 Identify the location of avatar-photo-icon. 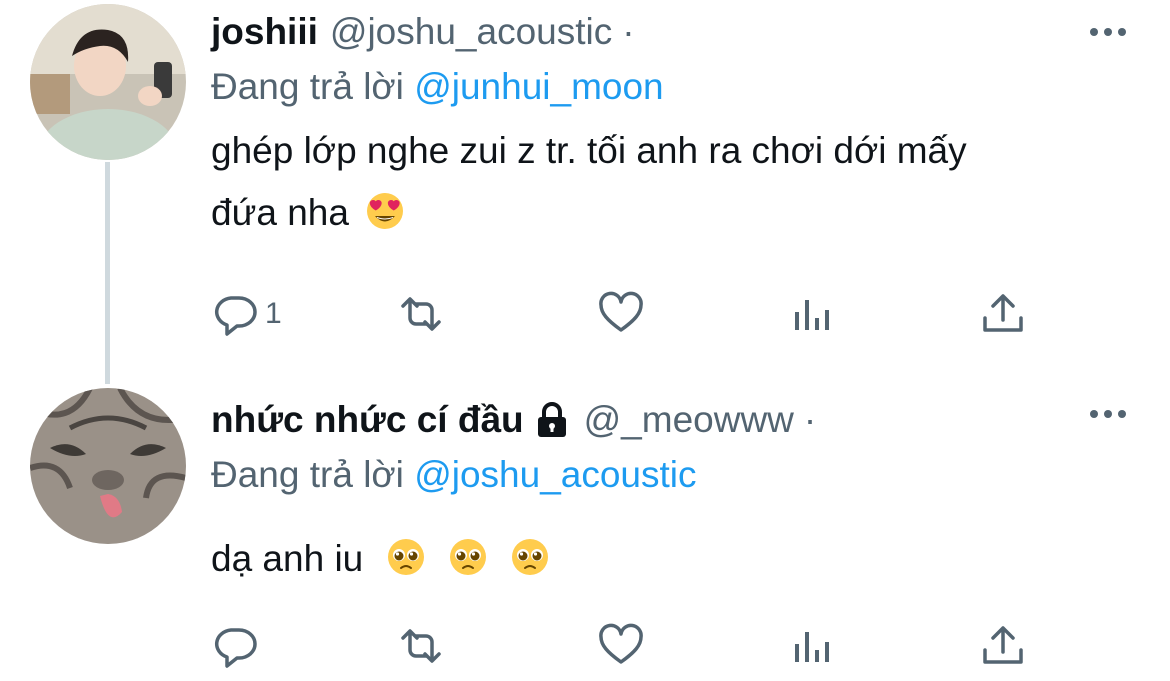
(108, 82).